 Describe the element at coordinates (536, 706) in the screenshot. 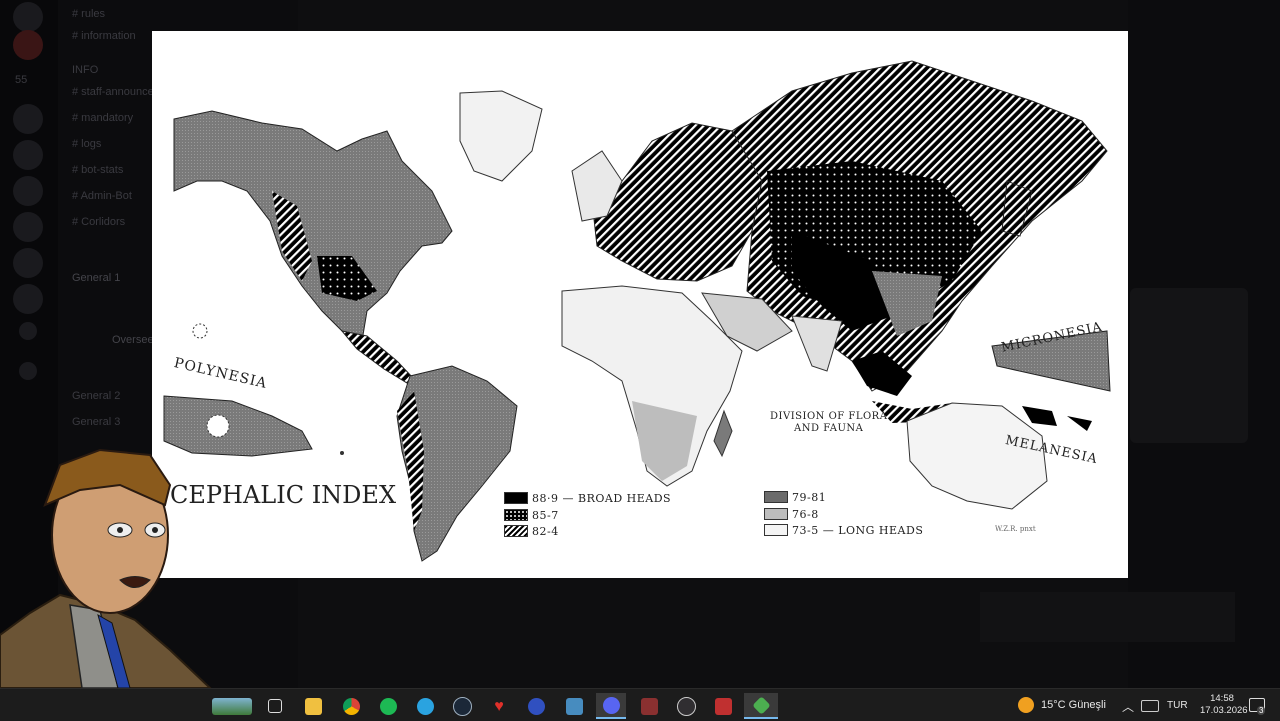

I see `radio-app-icon` at that location.